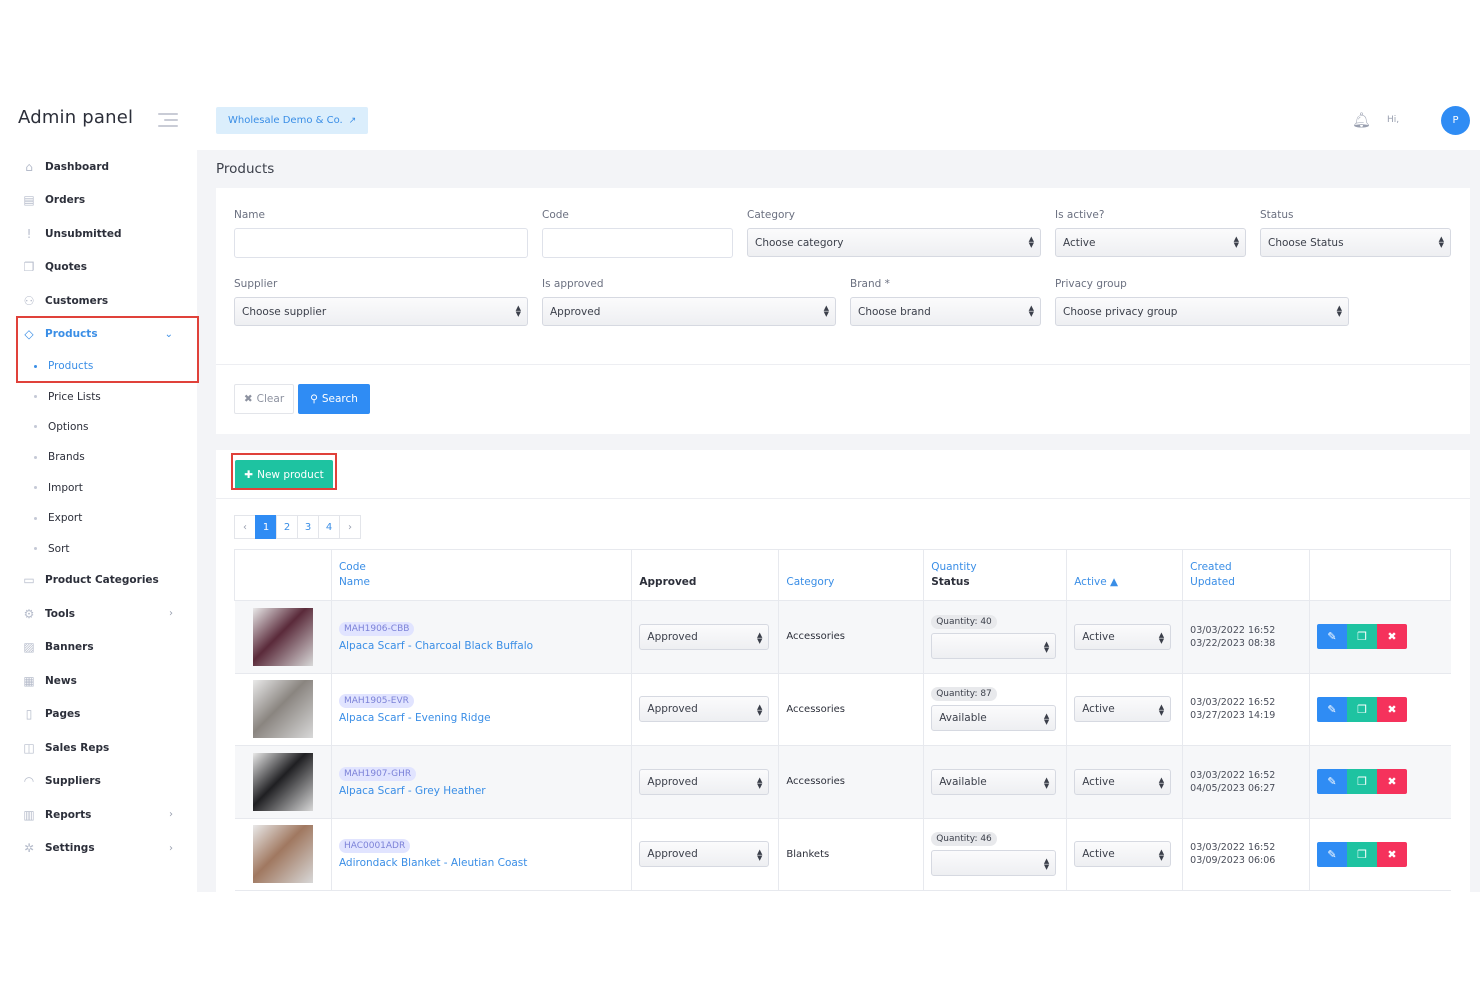 The height and width of the screenshot is (987, 1480). Describe the element at coordinates (381, 311) in the screenshot. I see `supplier-select: Choose supplier ▲ ▼` at that location.